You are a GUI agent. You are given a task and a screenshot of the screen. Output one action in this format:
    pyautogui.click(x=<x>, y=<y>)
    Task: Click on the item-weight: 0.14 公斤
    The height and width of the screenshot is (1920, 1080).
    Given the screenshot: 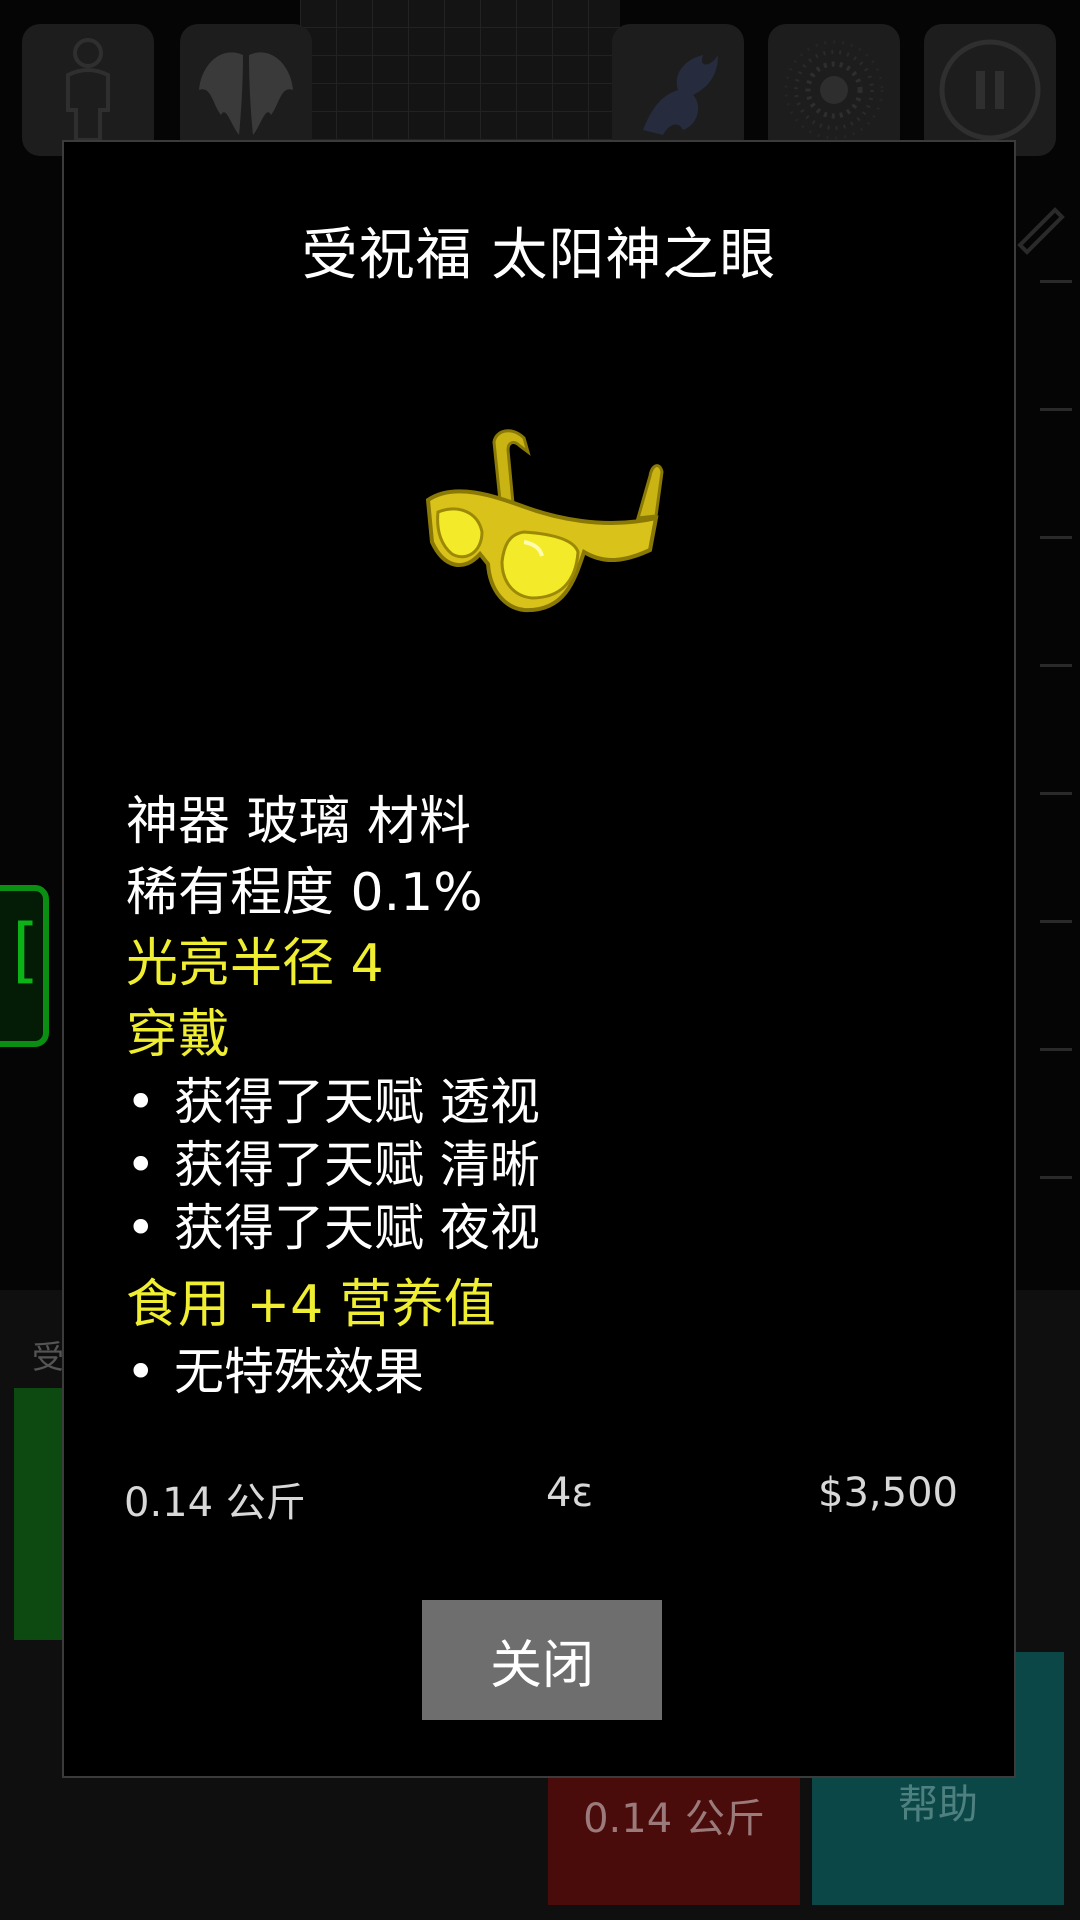 What is the action you would take?
    pyautogui.click(x=215, y=1503)
    